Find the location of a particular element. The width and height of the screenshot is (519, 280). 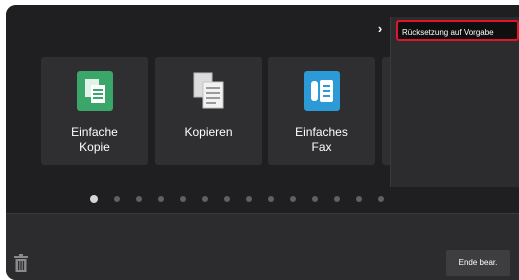

end-edit-button: Ende bear. is located at coordinates (478, 263).